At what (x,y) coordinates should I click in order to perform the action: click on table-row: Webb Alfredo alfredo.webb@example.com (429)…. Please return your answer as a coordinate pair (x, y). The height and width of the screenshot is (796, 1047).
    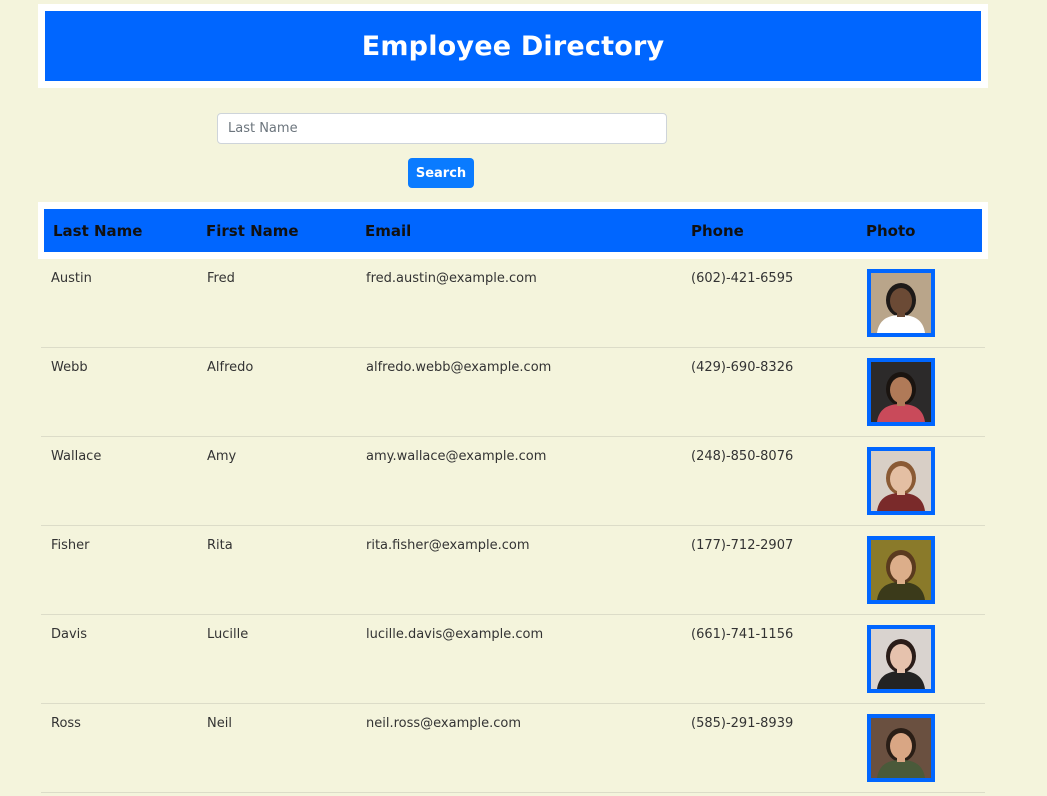
    Looking at the image, I should click on (513, 392).